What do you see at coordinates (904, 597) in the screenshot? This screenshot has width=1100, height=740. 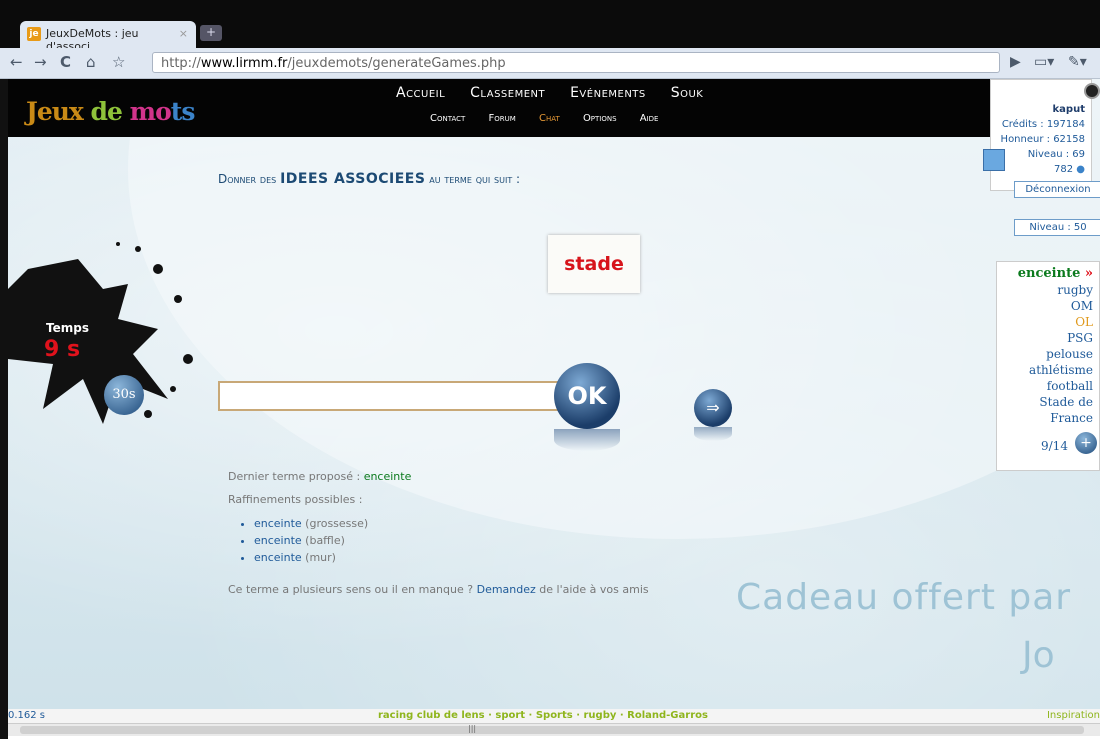 I see `gift-text: Cadeau offert par` at bounding box center [904, 597].